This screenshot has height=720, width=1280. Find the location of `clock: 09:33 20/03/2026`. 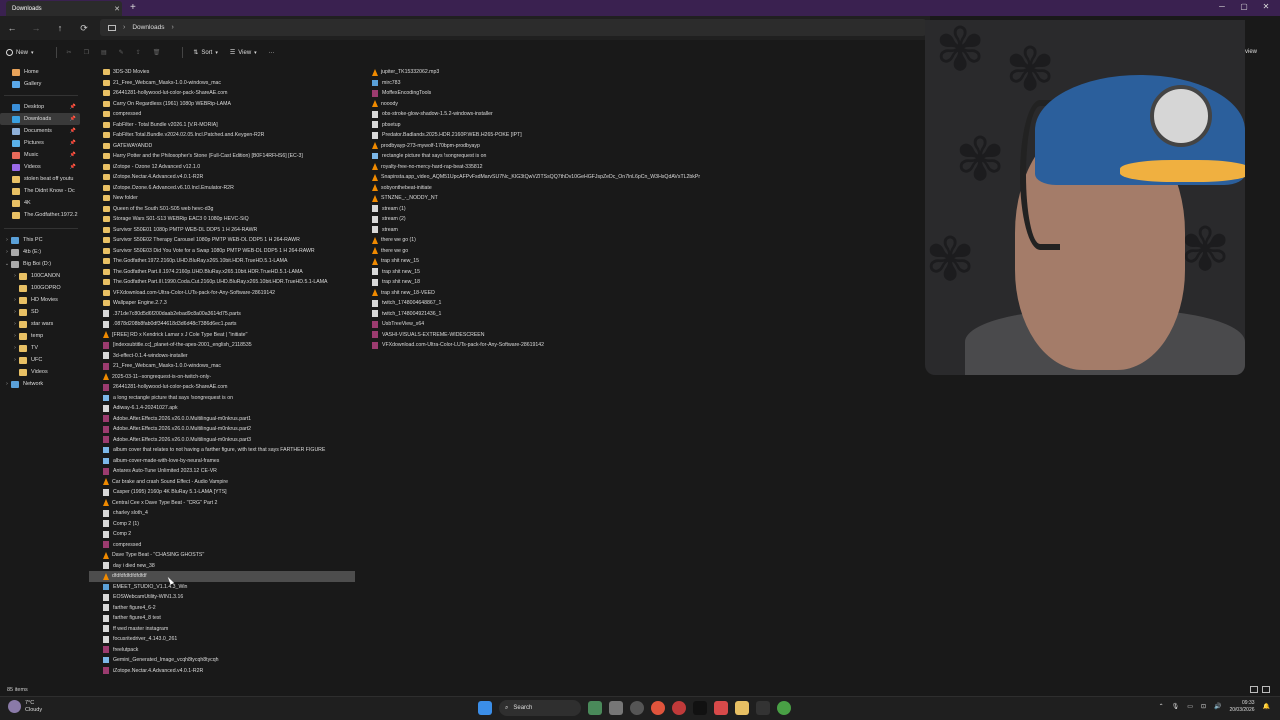

clock: 09:33 20/03/2026 is located at coordinates (1241, 706).